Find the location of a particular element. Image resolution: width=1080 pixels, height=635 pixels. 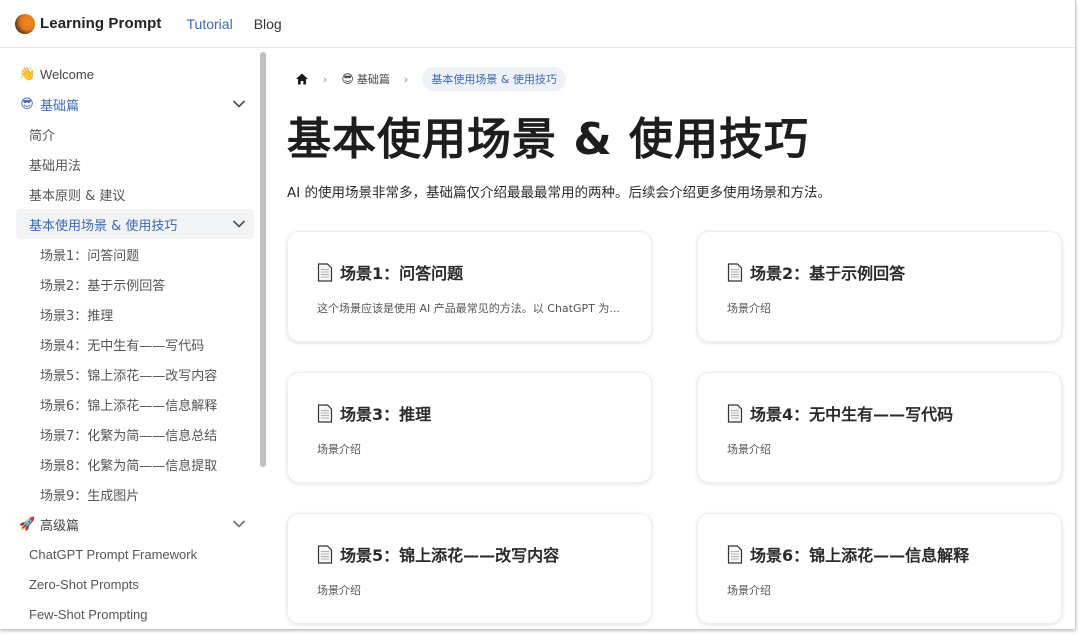

page-title: 基本使用场景 & 使用技巧 is located at coordinates (548, 139).